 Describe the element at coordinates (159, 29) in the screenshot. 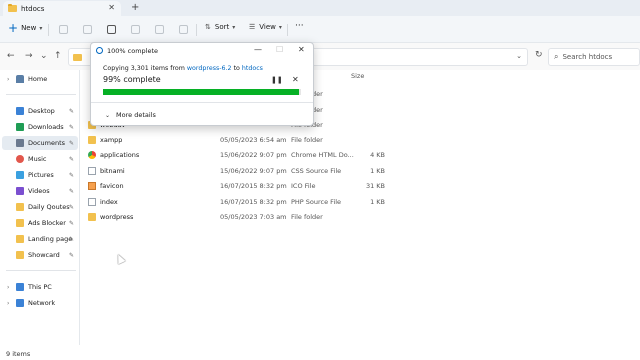

I see `share-icon` at that location.